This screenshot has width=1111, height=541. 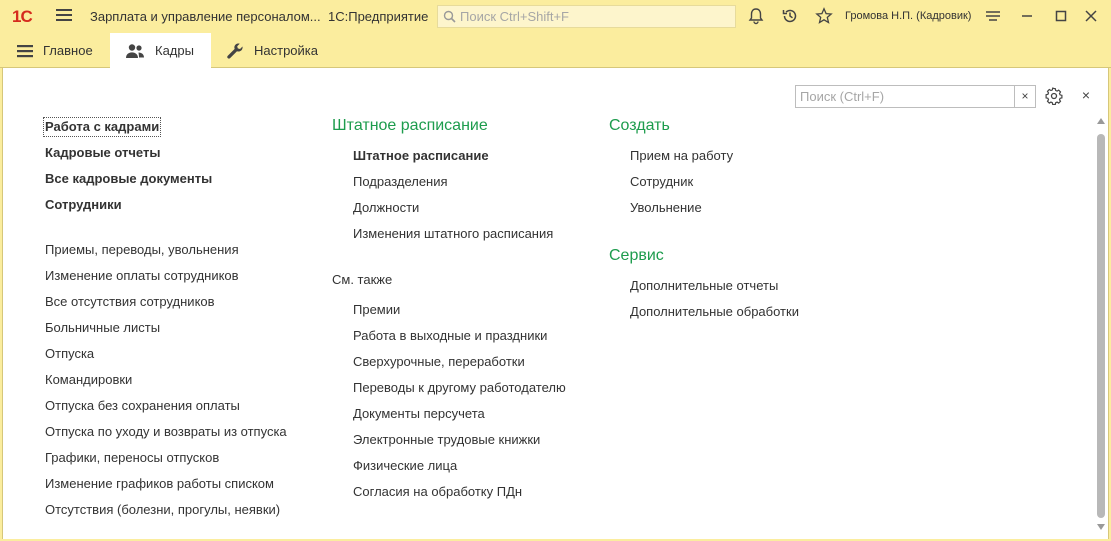 What do you see at coordinates (378, 16) in the screenshot?
I see `app-platform: 1С:Предприятие` at bounding box center [378, 16].